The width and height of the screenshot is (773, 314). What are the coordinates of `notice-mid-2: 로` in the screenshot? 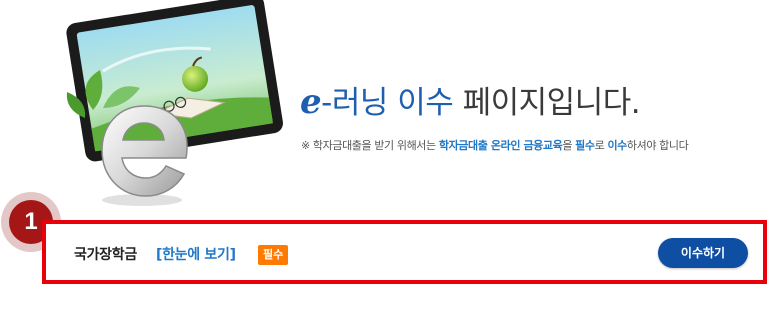 It's located at (601, 145).